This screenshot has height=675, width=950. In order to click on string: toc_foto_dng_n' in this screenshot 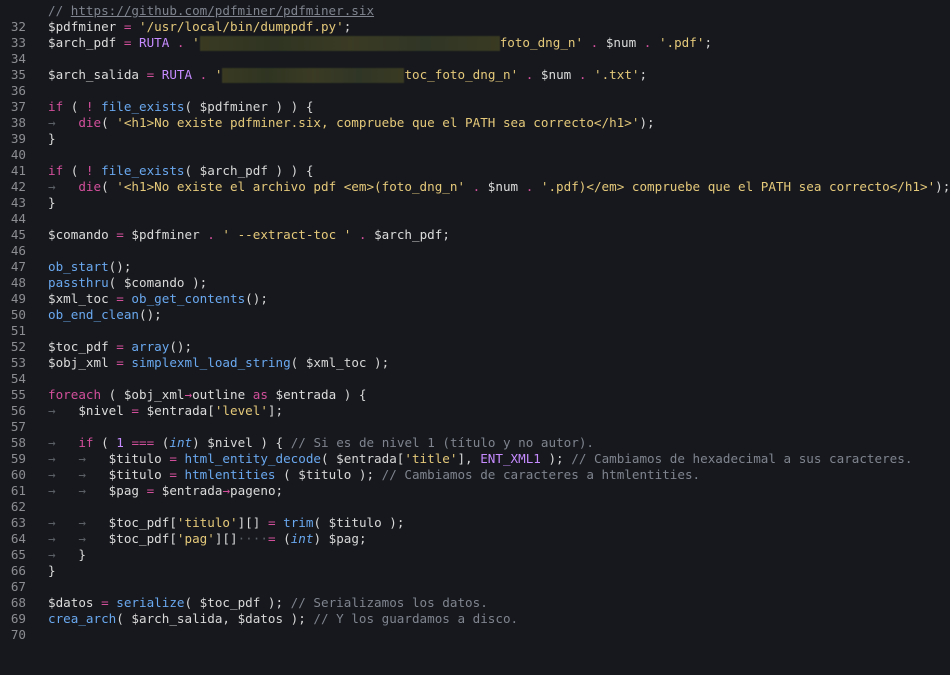, I will do `click(461, 74)`.